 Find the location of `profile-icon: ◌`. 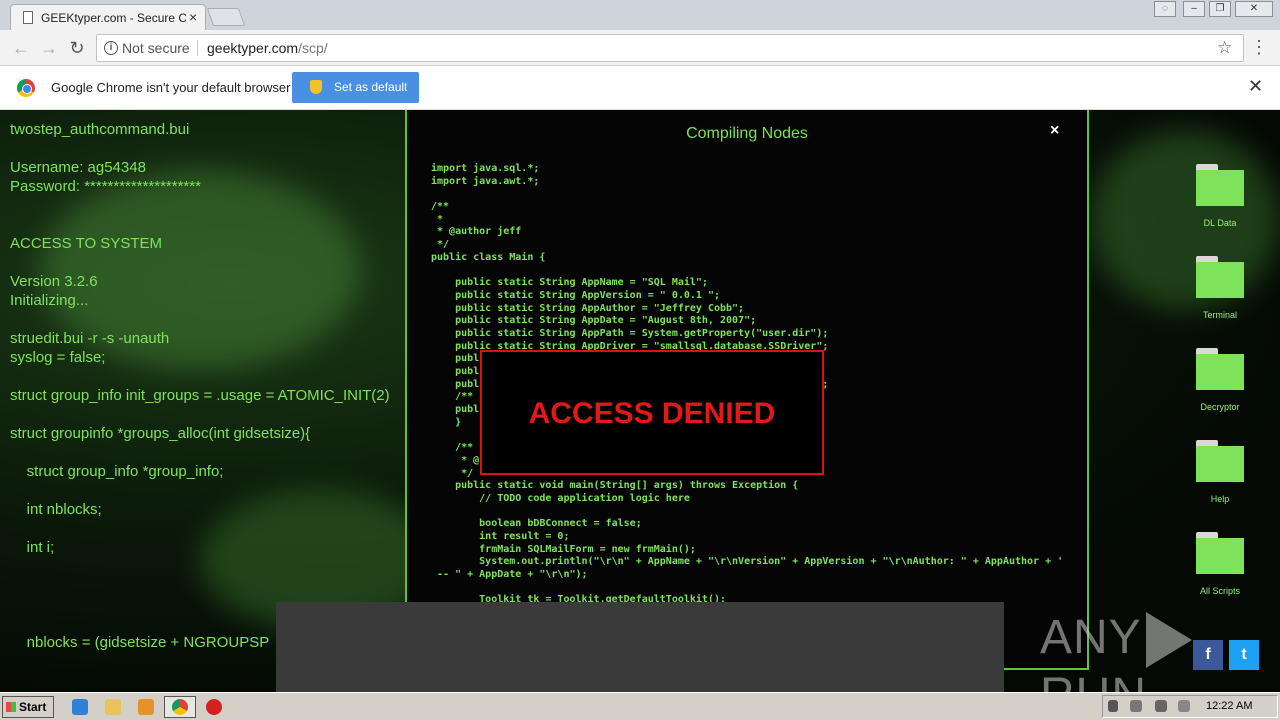

profile-icon: ◌ is located at coordinates (1165, 9).